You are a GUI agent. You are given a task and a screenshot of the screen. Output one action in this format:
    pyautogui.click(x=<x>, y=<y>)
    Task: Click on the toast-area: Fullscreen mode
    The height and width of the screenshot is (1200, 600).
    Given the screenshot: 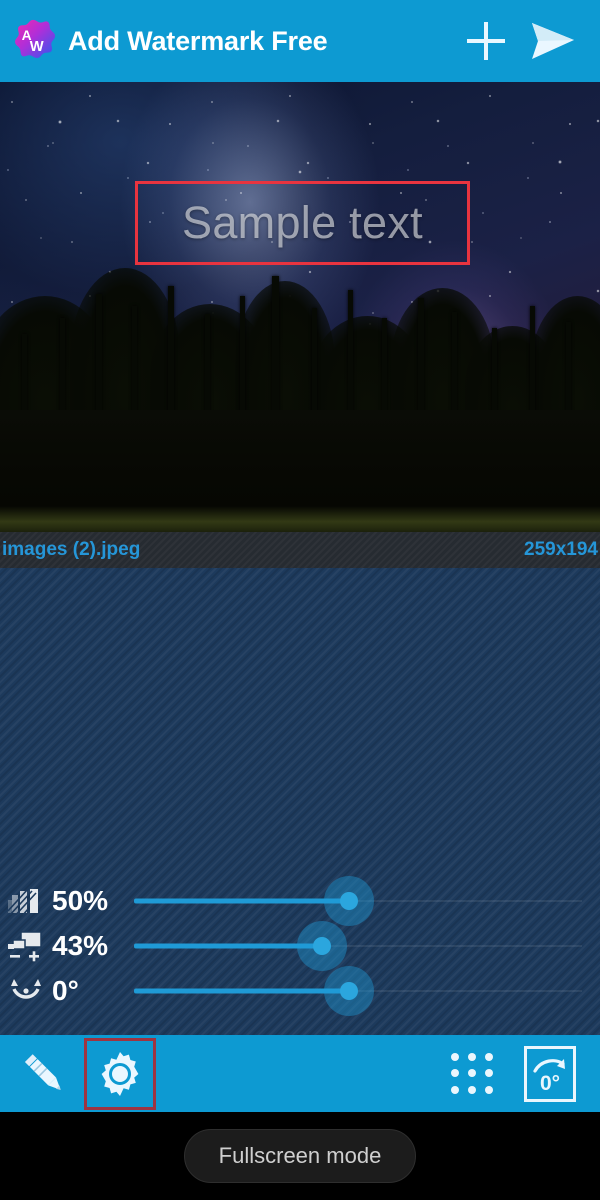 What is the action you would take?
    pyautogui.click(x=300, y=1156)
    